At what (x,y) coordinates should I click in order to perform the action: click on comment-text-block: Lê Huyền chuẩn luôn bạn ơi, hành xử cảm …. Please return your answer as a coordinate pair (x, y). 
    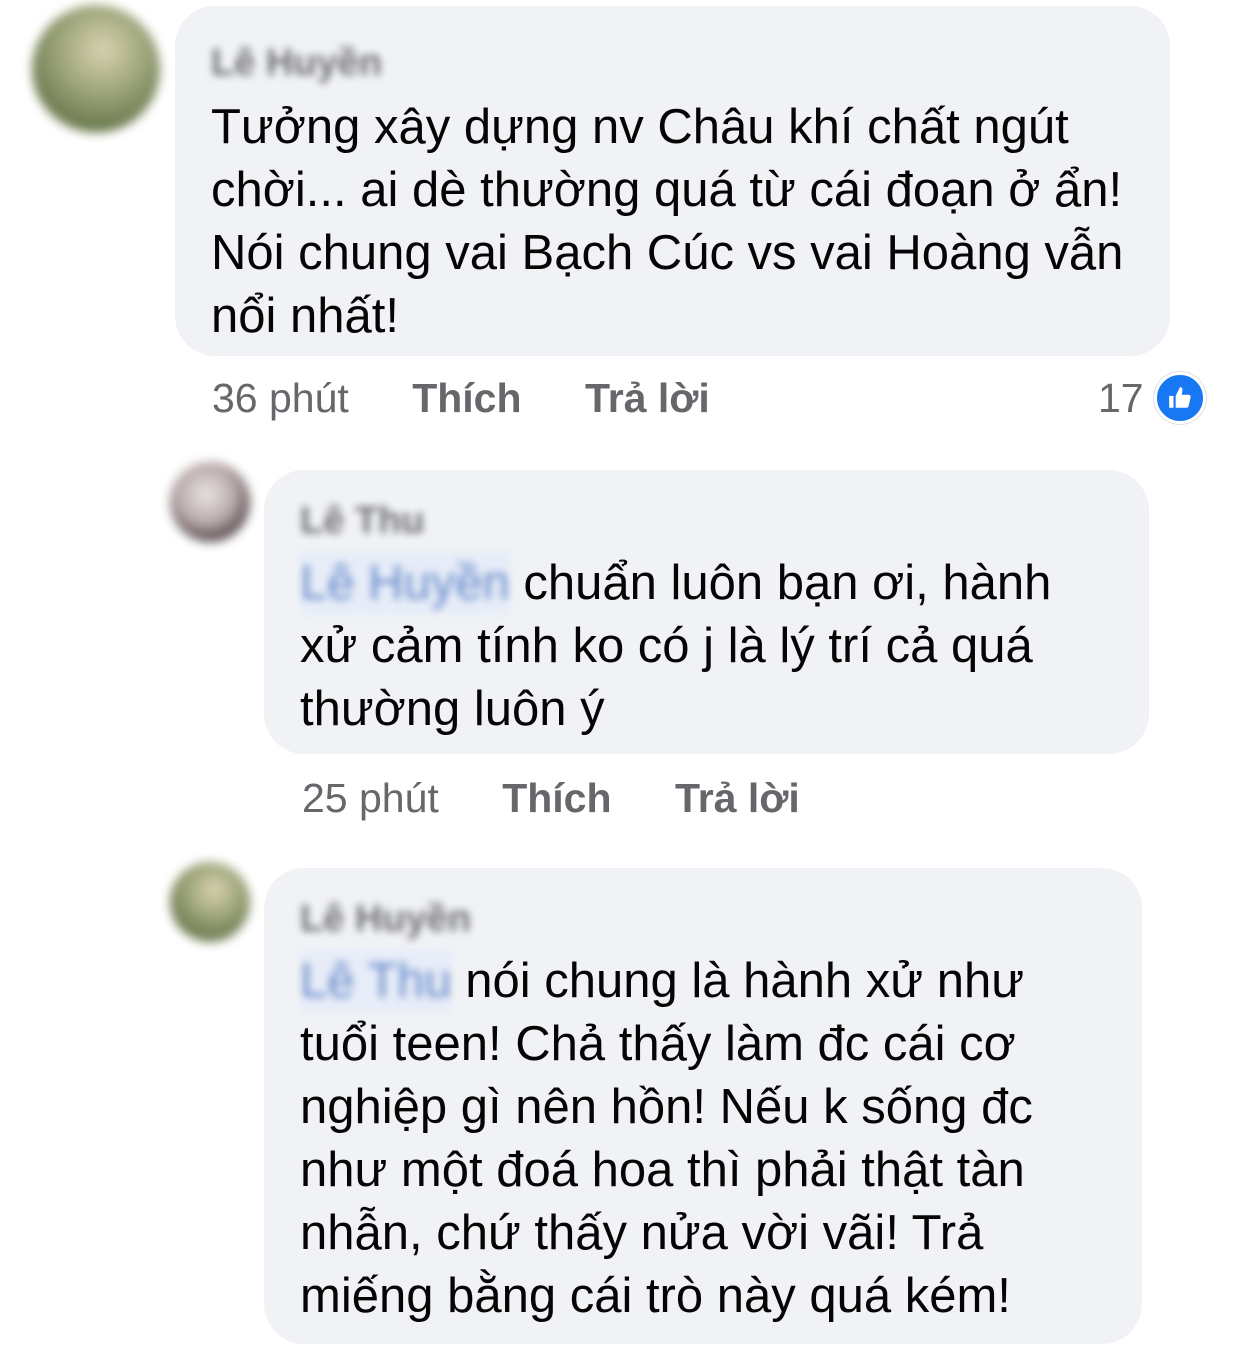
    Looking at the image, I should click on (706, 646).